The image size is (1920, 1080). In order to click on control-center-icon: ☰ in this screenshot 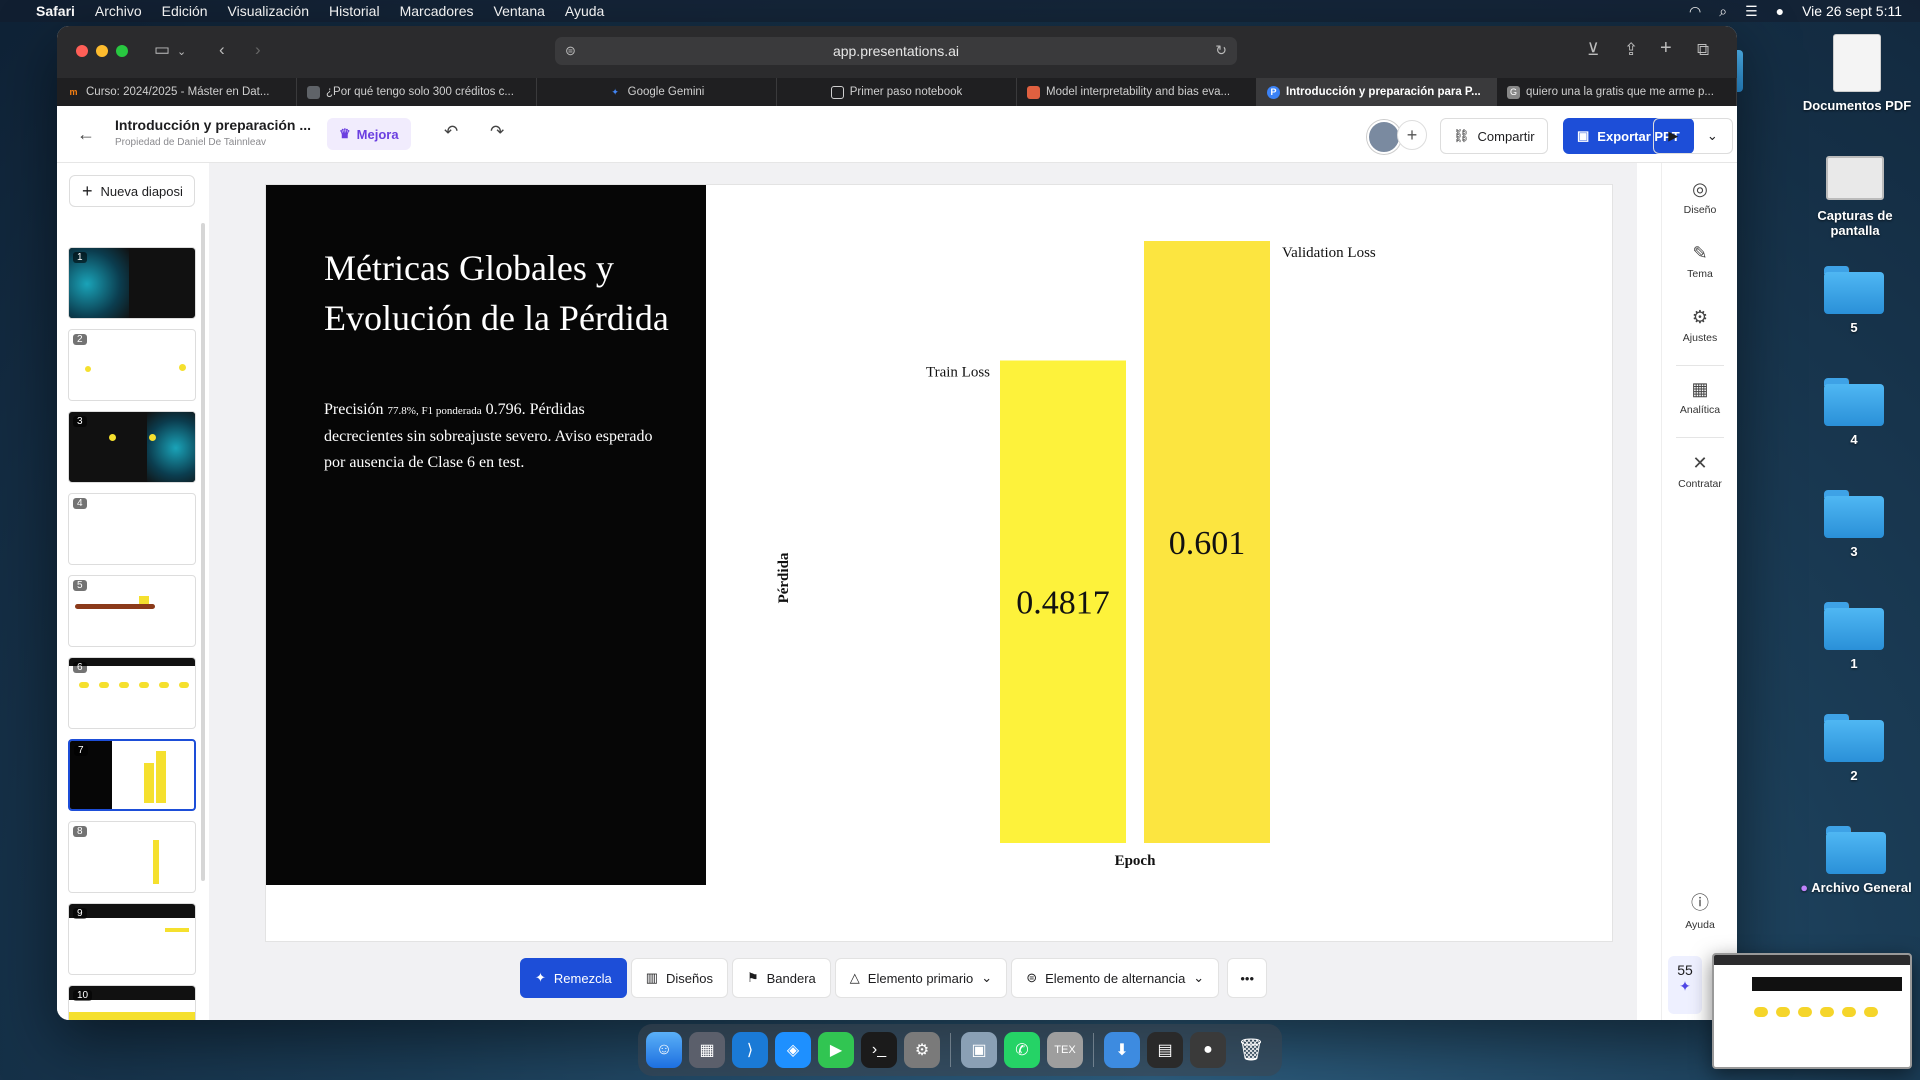, I will do `click(1751, 11)`.